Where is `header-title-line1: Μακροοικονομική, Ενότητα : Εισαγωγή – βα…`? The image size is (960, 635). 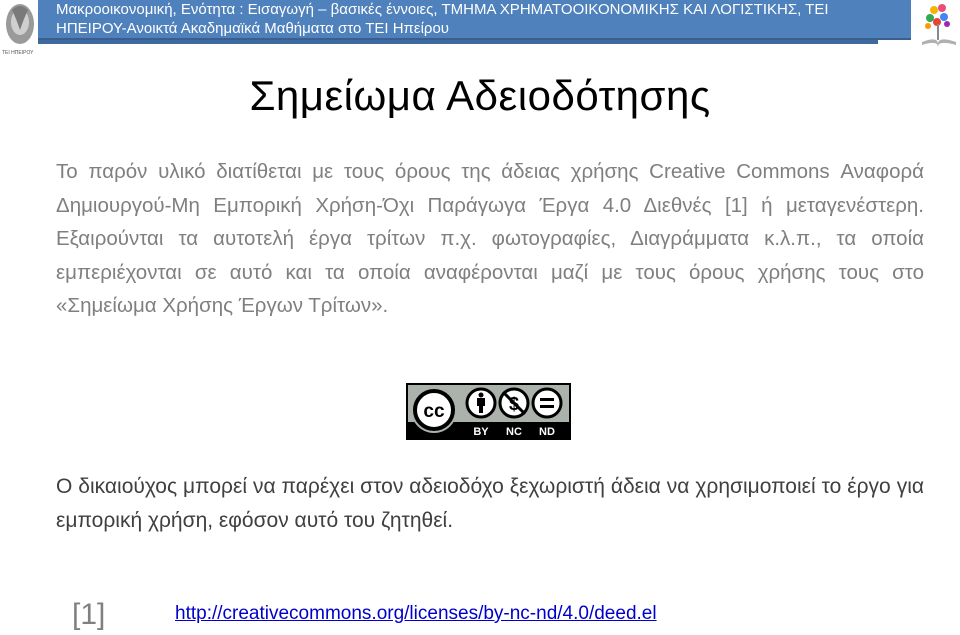 header-title-line1: Μακροοικονομική, Ενότητα : Εισαγωγή – βα… is located at coordinates (442, 9).